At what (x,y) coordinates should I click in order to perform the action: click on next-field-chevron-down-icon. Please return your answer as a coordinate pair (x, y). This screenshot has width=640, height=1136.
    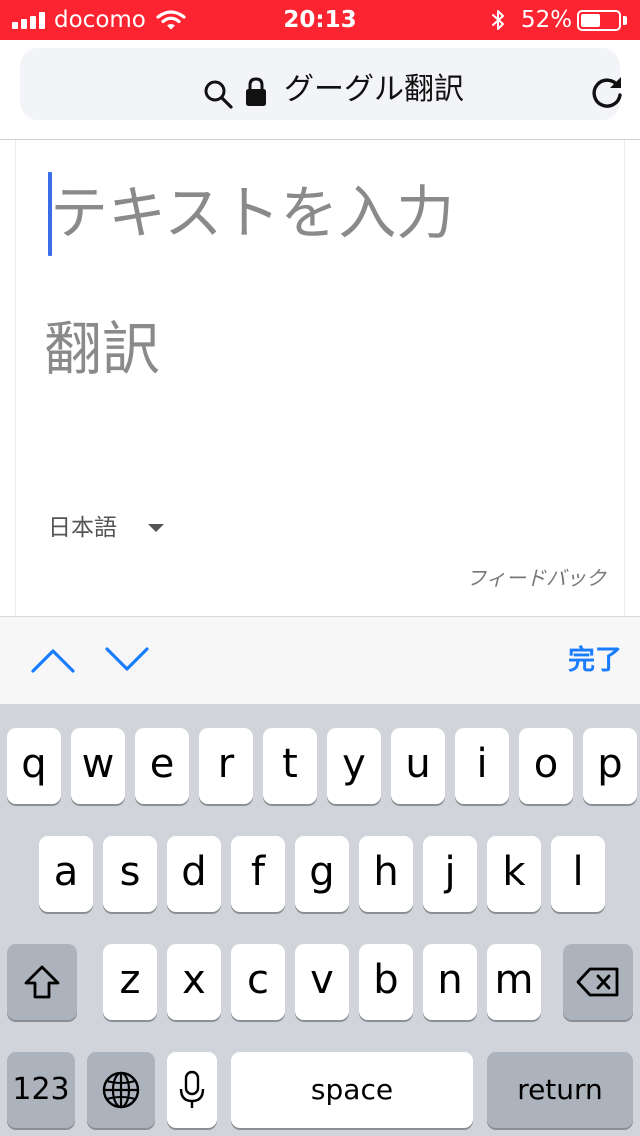
    Looking at the image, I should click on (127, 660).